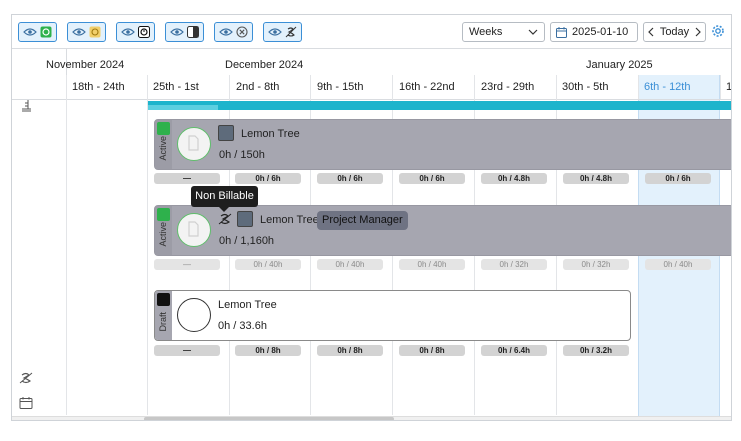 Image resolution: width=741 pixels, height=441 pixels. What do you see at coordinates (619, 65) in the screenshot?
I see `month-label: January 2025` at bounding box center [619, 65].